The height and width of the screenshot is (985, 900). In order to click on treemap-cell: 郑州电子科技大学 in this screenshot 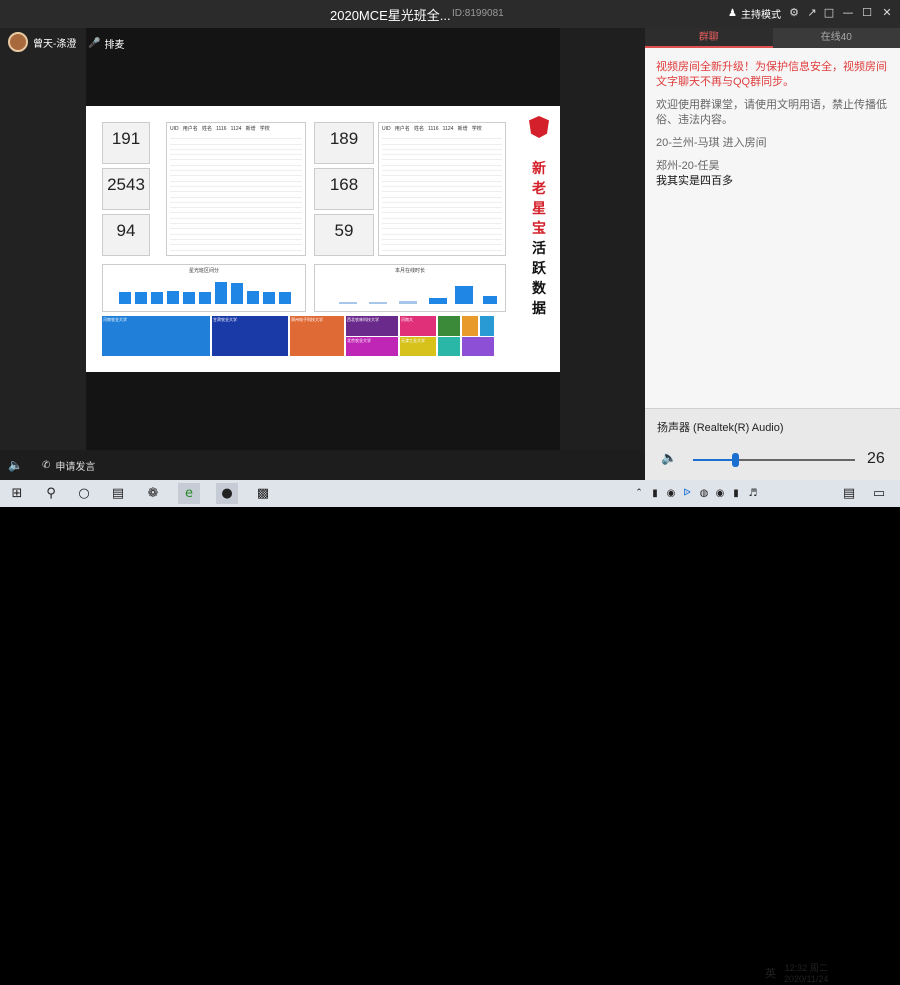, I will do `click(317, 336)`.